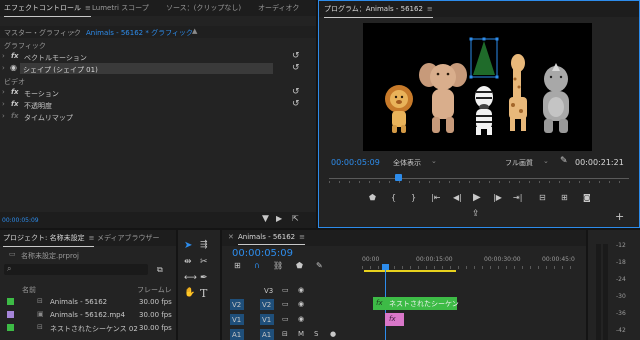  What do you see at coordinates (619, 216) in the screenshot?
I see `add-button-icon: +` at bounding box center [619, 216].